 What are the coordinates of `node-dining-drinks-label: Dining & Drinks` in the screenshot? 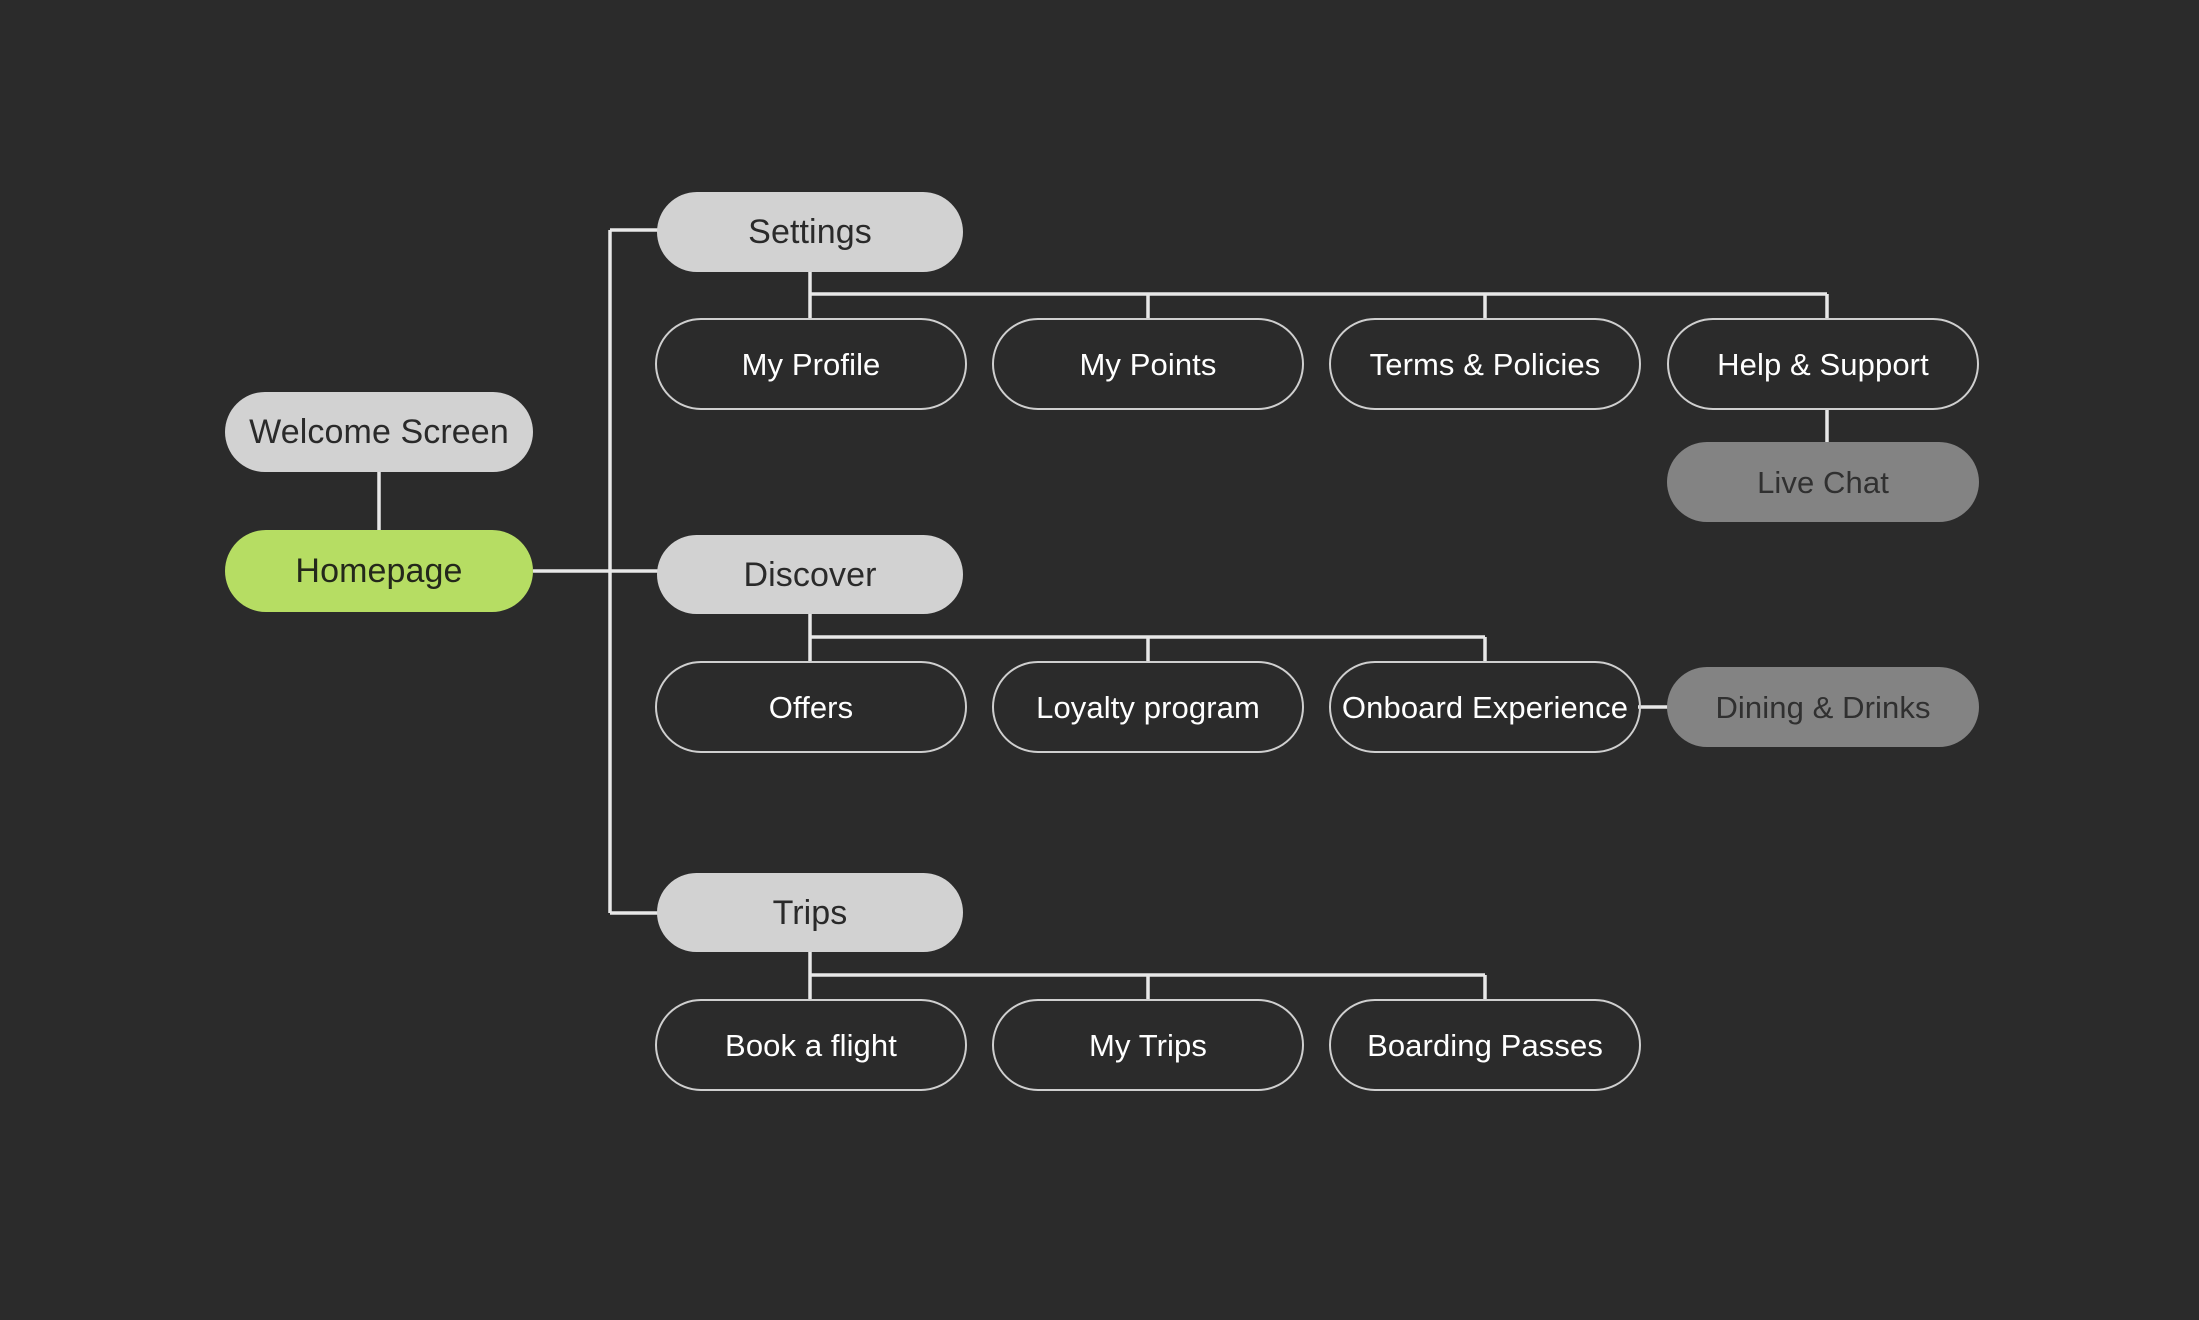 It's located at (1823, 707).